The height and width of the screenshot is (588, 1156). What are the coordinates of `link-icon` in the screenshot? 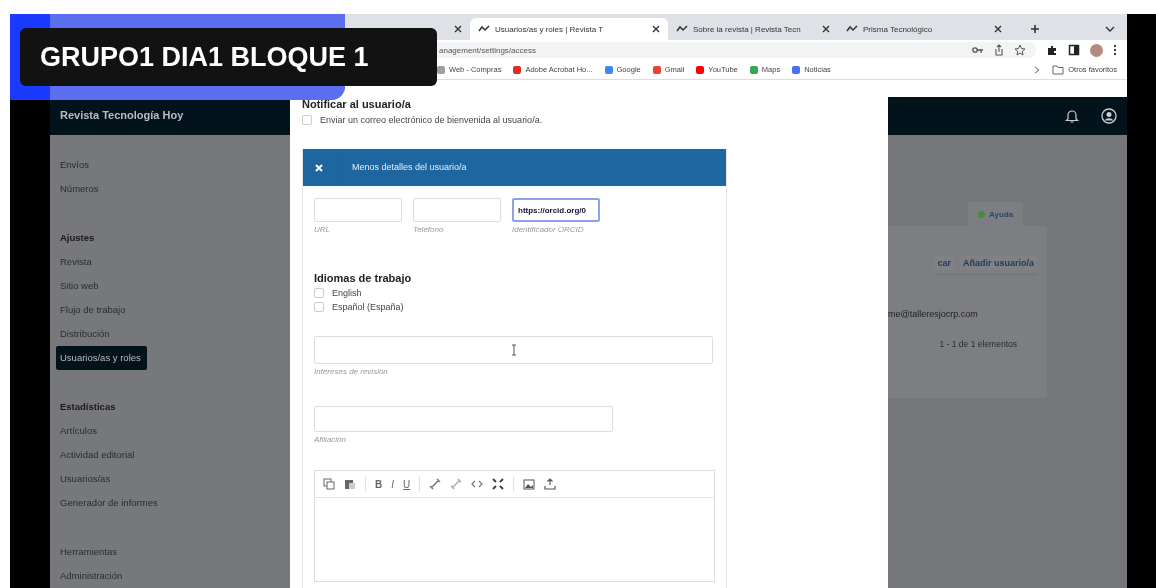 It's located at (435, 484).